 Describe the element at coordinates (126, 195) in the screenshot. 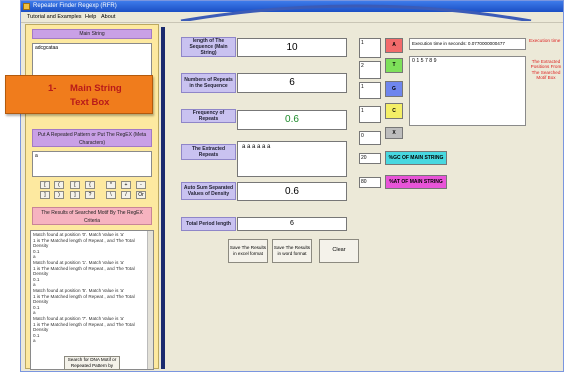

I see `key-slash: /` at that location.